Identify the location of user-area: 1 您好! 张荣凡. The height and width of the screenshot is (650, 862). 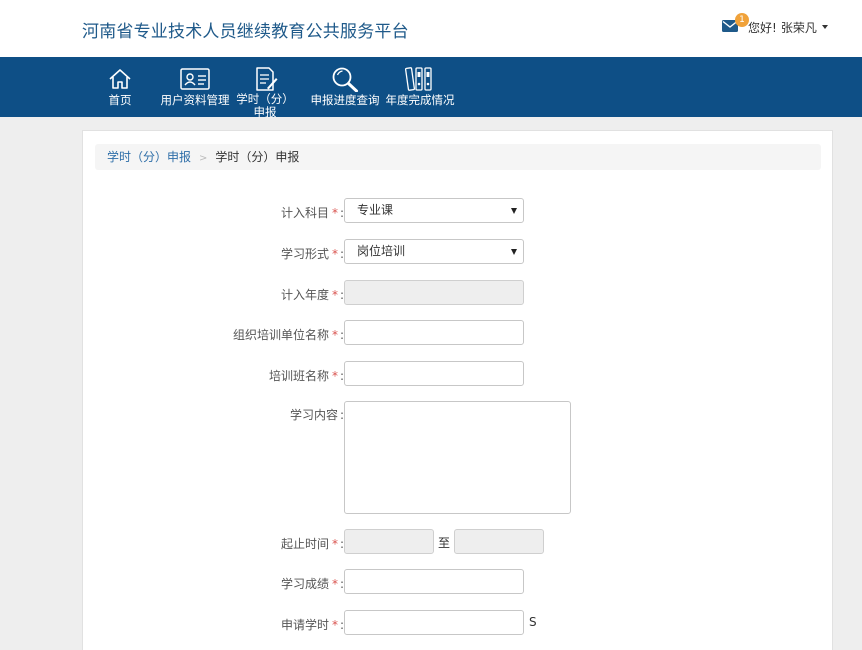
(775, 26).